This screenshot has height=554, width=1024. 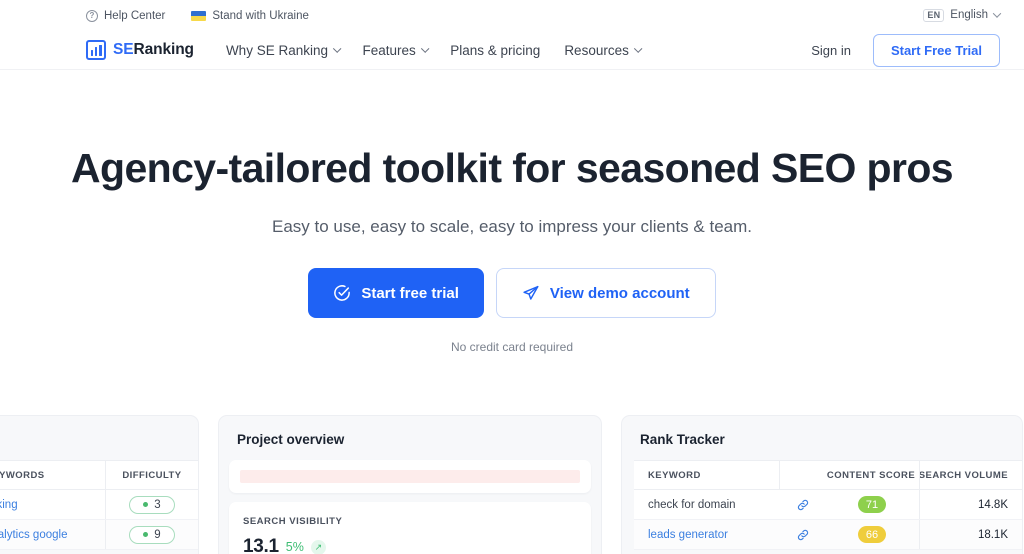 I want to click on utility-bar-left: ? Help Center Stand with Ukraine, so click(x=197, y=15).